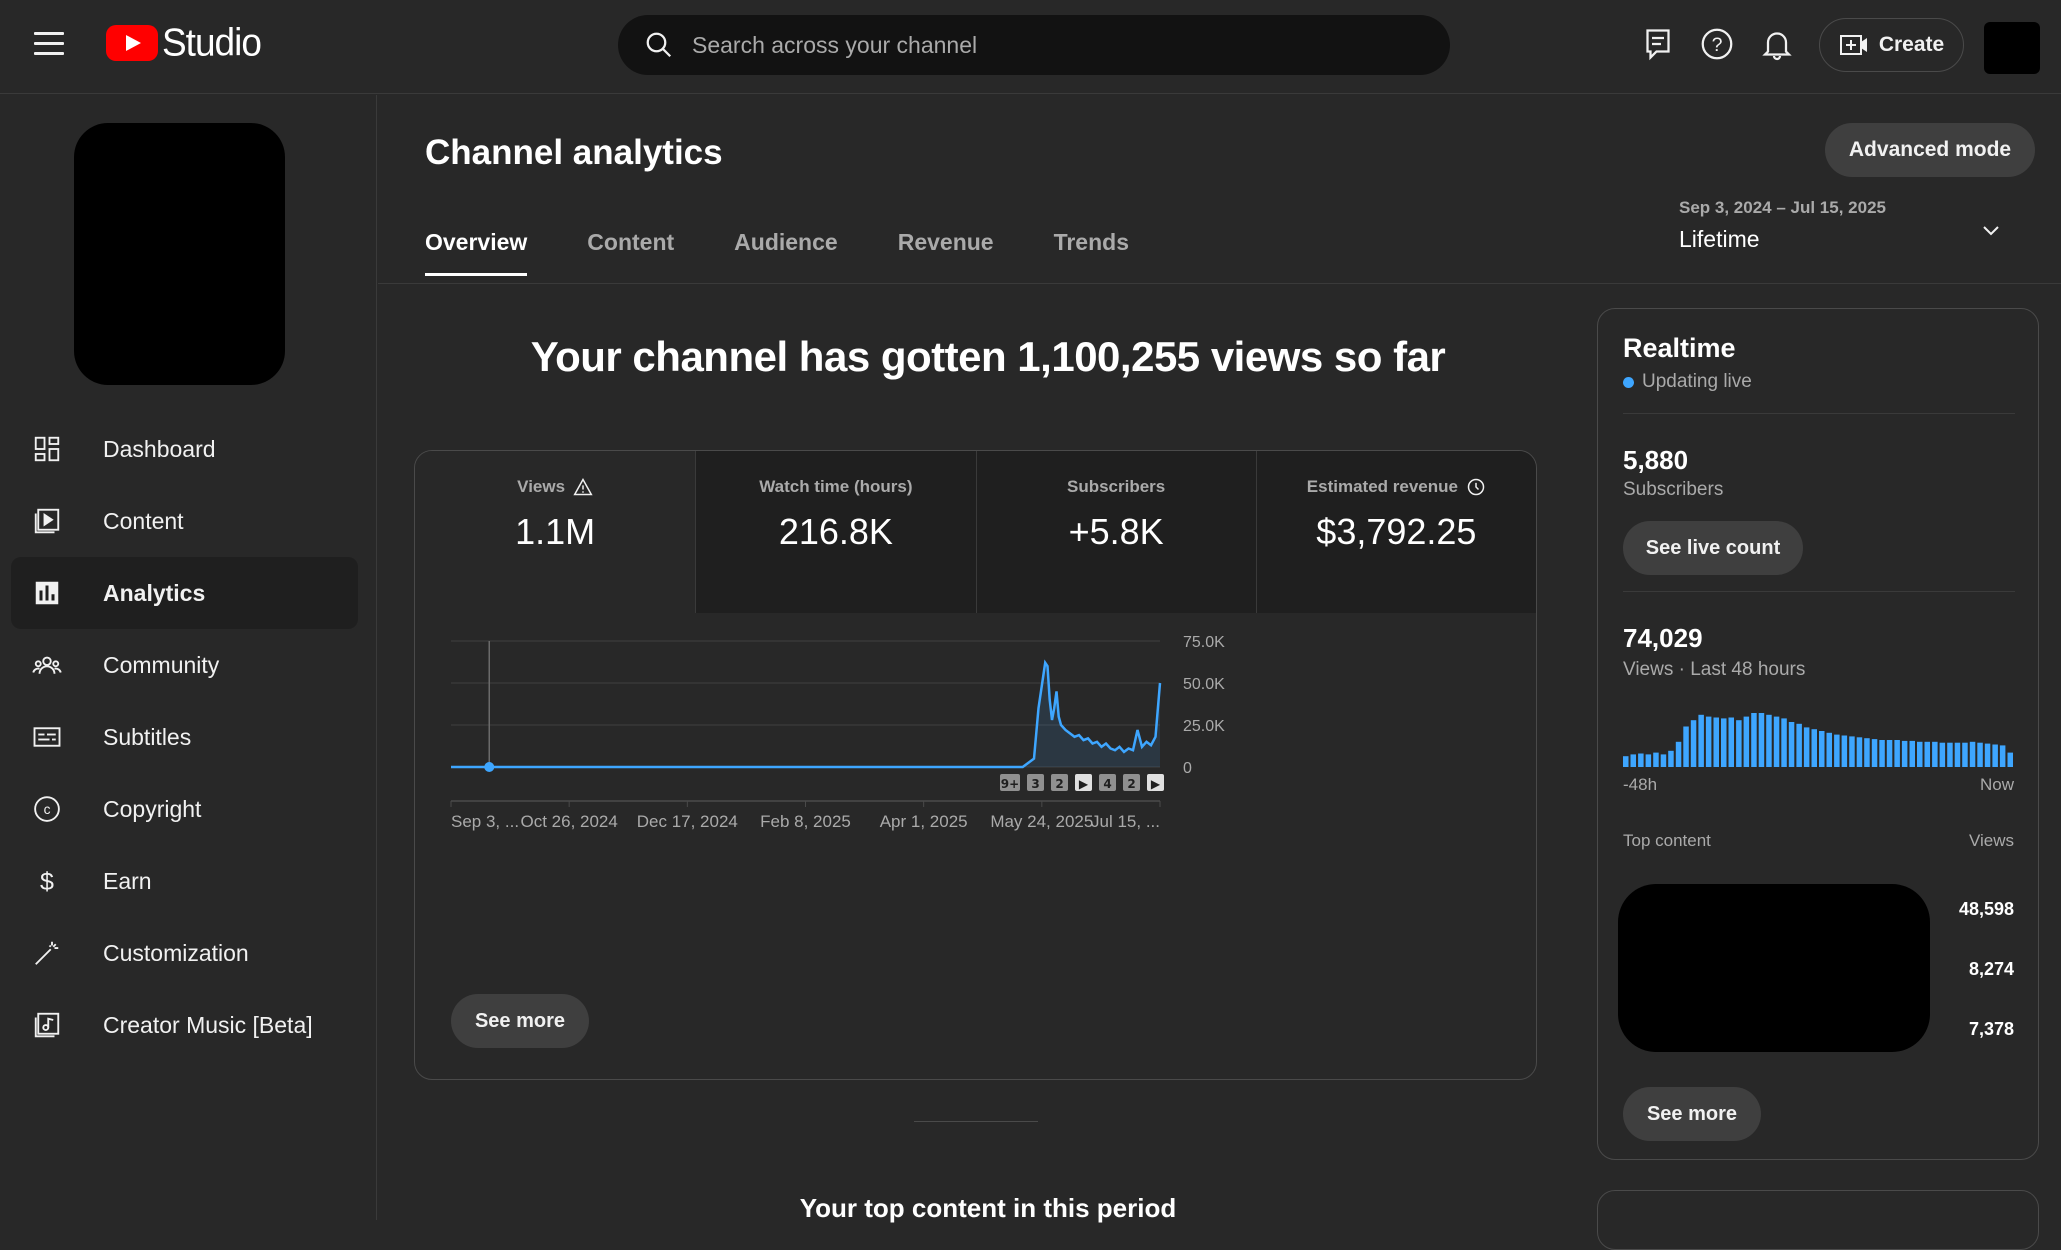 The height and width of the screenshot is (1250, 2061). I want to click on date-range-picker: Sep 3, 2024 – Jul 15, 2025 Lifetime, so click(1844, 233).